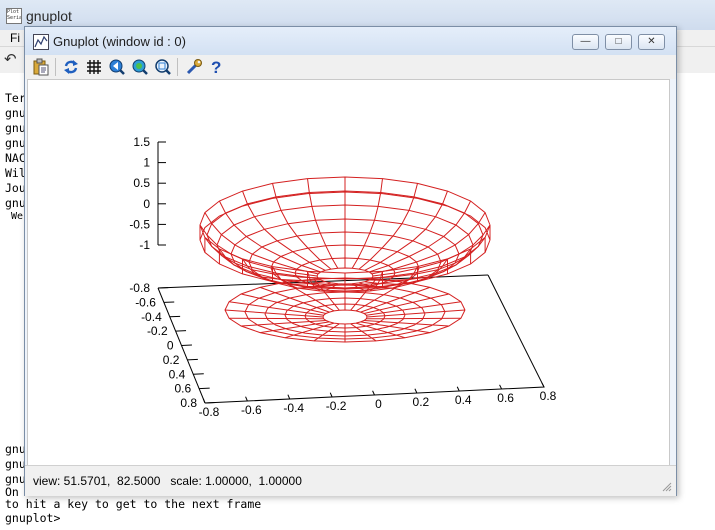 This screenshot has width=715, height=530. I want to click on minimize-button: —, so click(585, 42).